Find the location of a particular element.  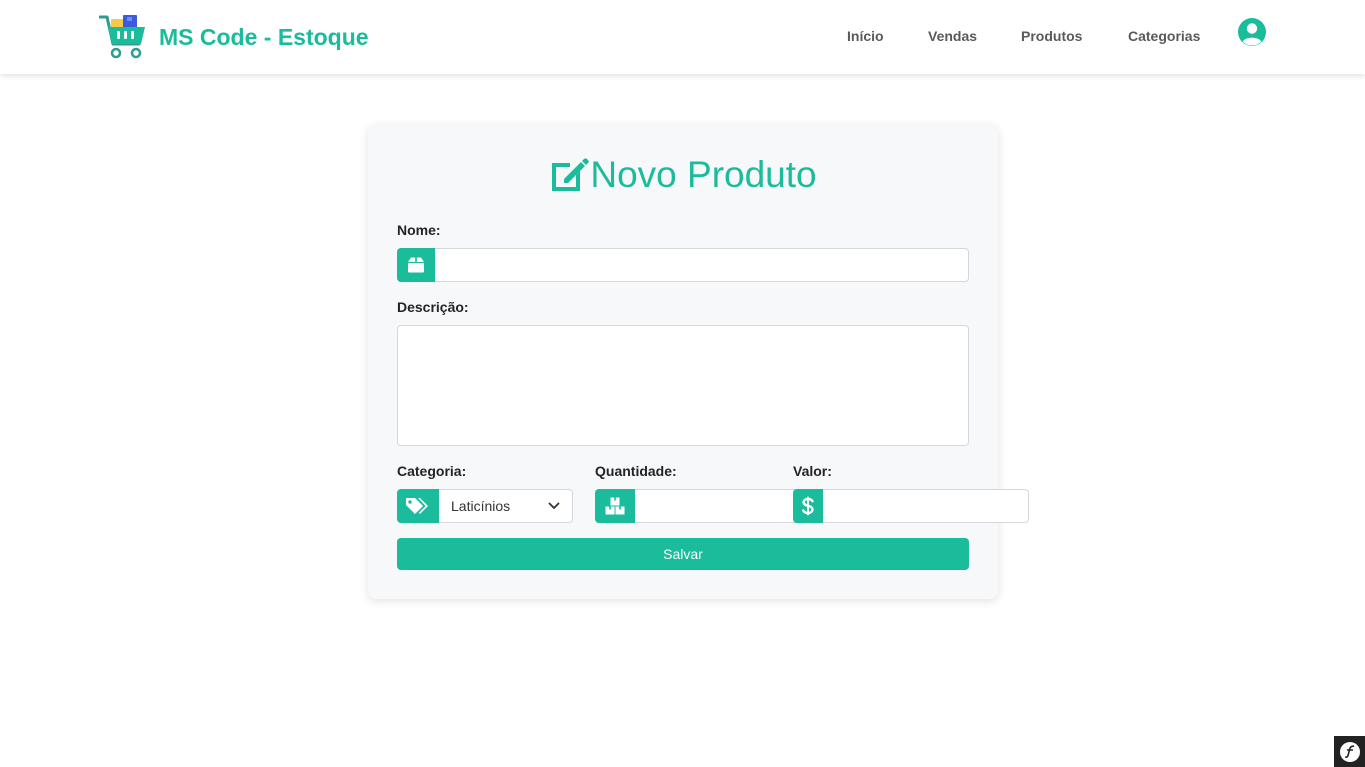

nav-link-inicio: Início is located at coordinates (865, 36).